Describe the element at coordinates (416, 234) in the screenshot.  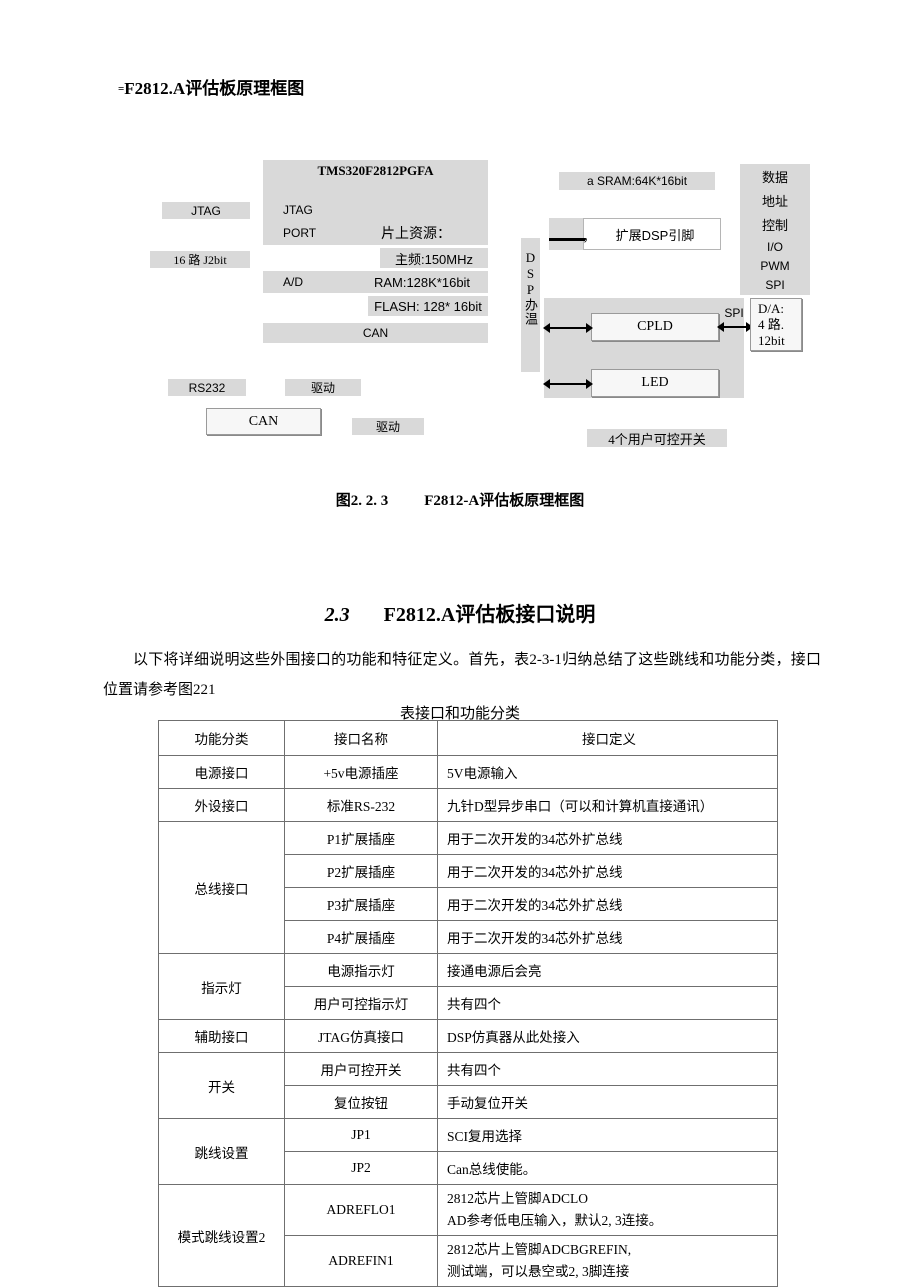
I see `row-text: 片上资源：` at that location.